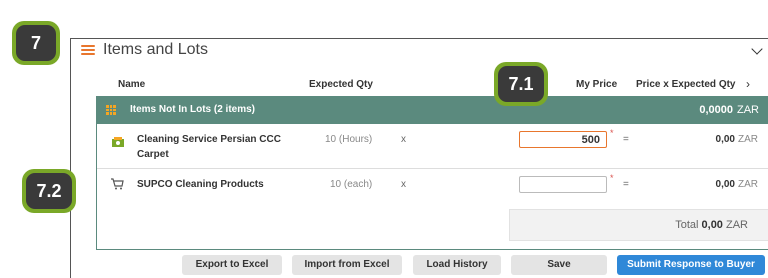 This screenshot has width=768, height=278. Describe the element at coordinates (117, 185) in the screenshot. I see `cart-icon` at that location.